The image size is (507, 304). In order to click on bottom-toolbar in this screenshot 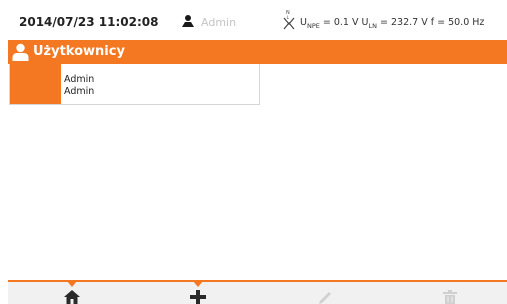, I will do `click(257, 292)`.